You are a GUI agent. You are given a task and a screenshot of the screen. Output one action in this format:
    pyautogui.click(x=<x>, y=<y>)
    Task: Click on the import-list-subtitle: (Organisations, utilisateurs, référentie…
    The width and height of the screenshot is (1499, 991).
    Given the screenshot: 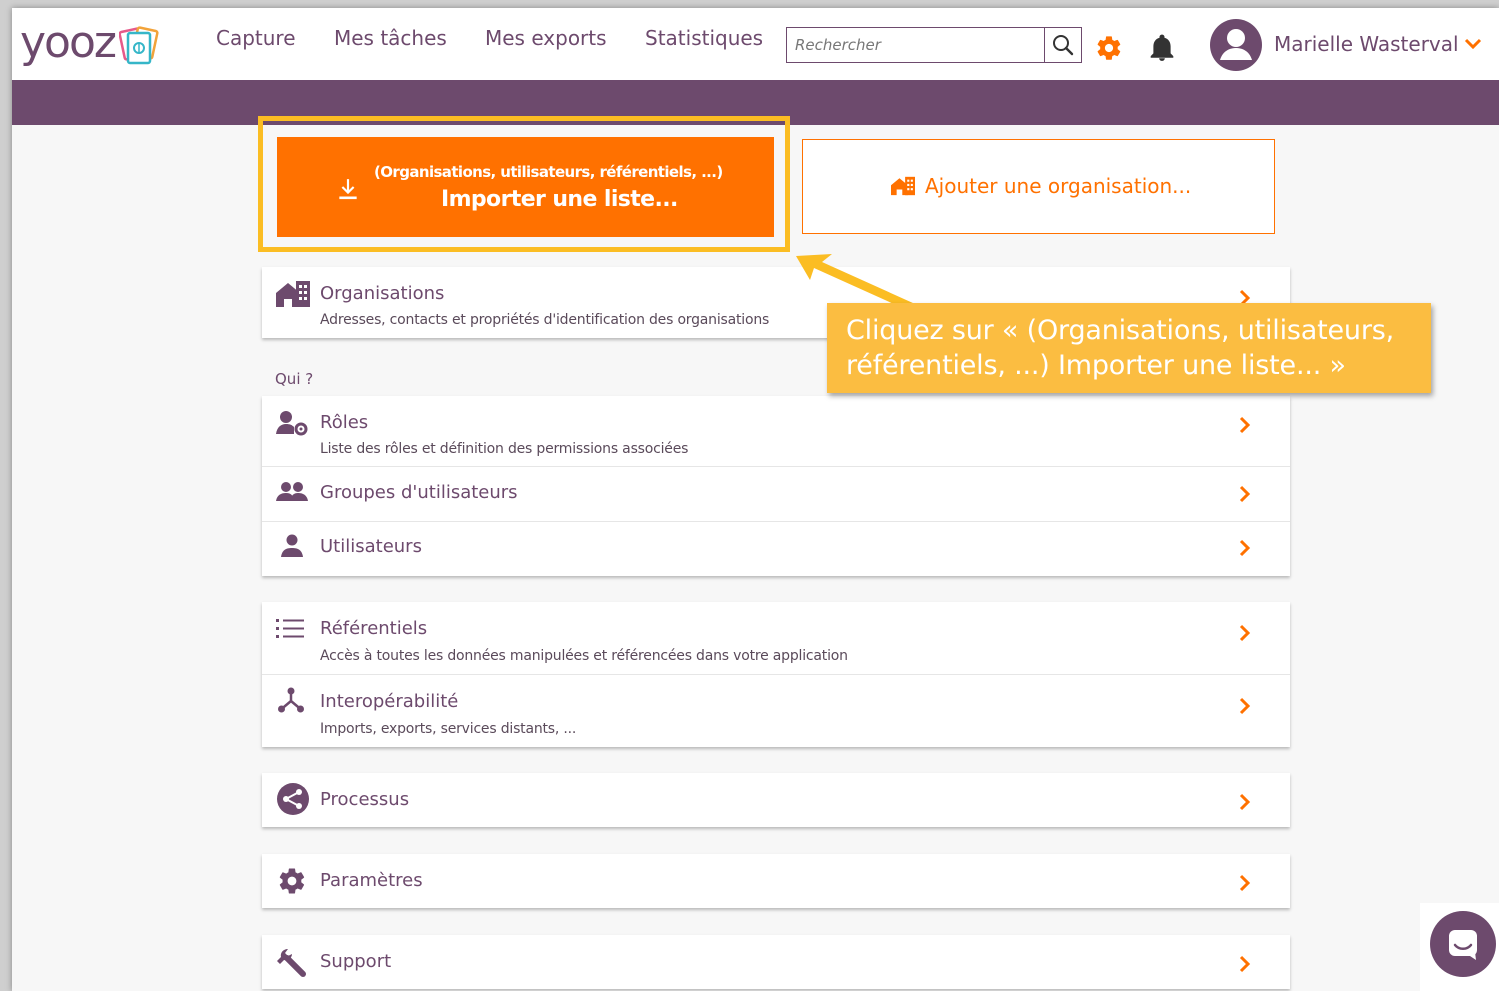 What is the action you would take?
    pyautogui.click(x=548, y=172)
    